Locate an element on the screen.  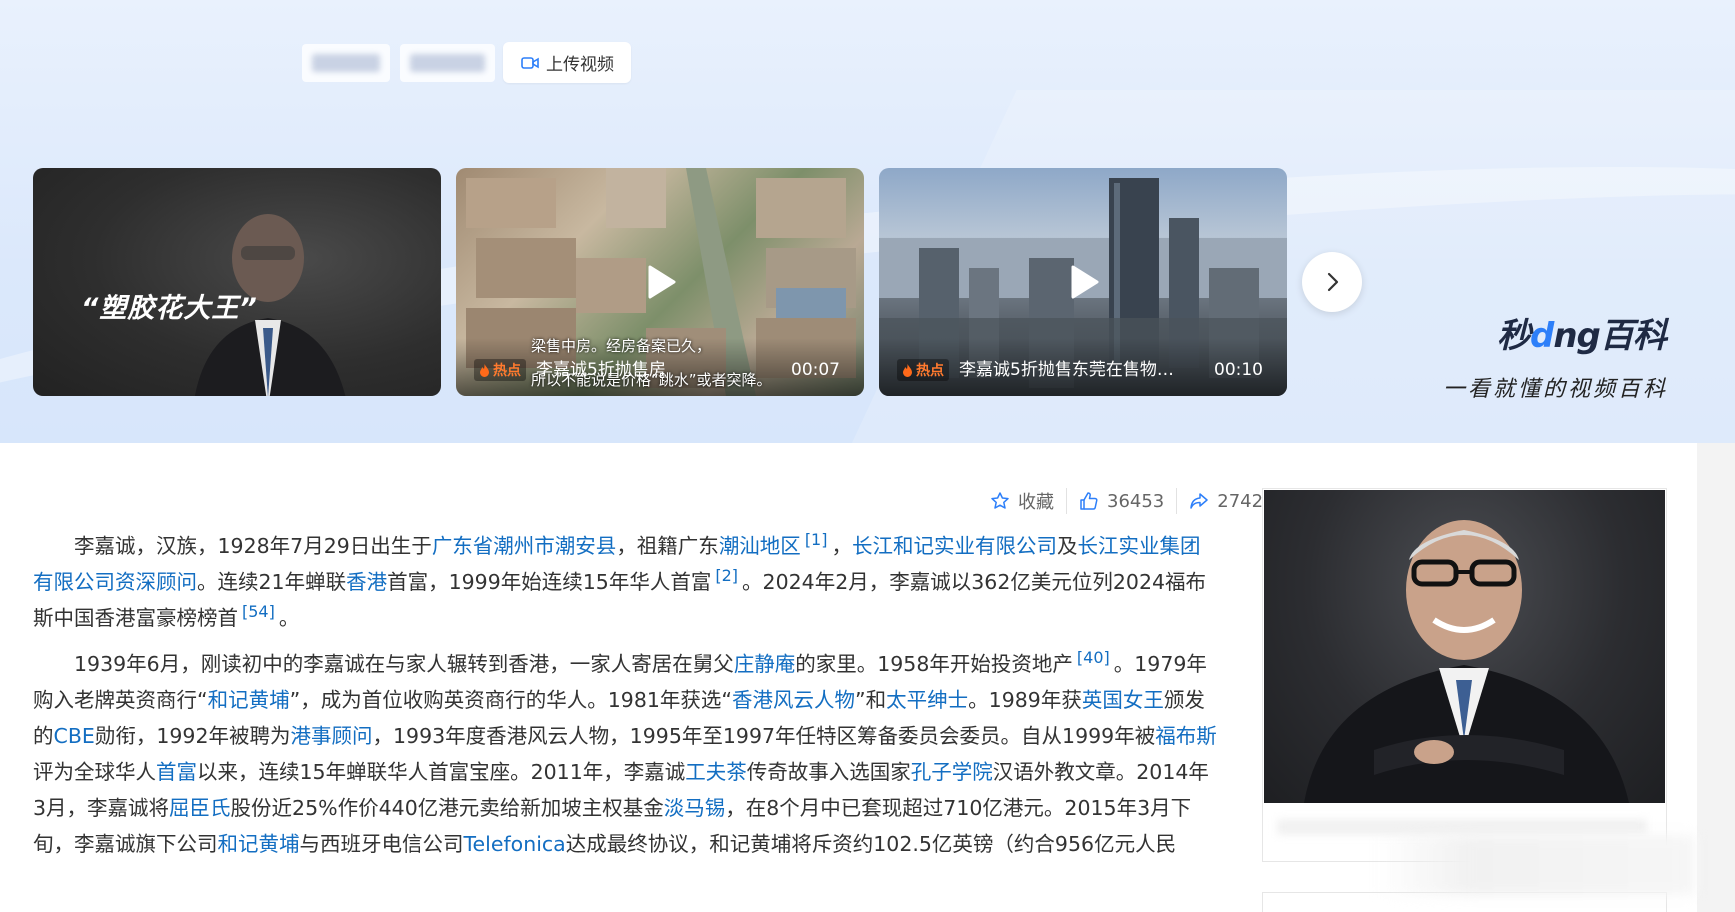
summary-image-card is located at coordinates (1464, 675).